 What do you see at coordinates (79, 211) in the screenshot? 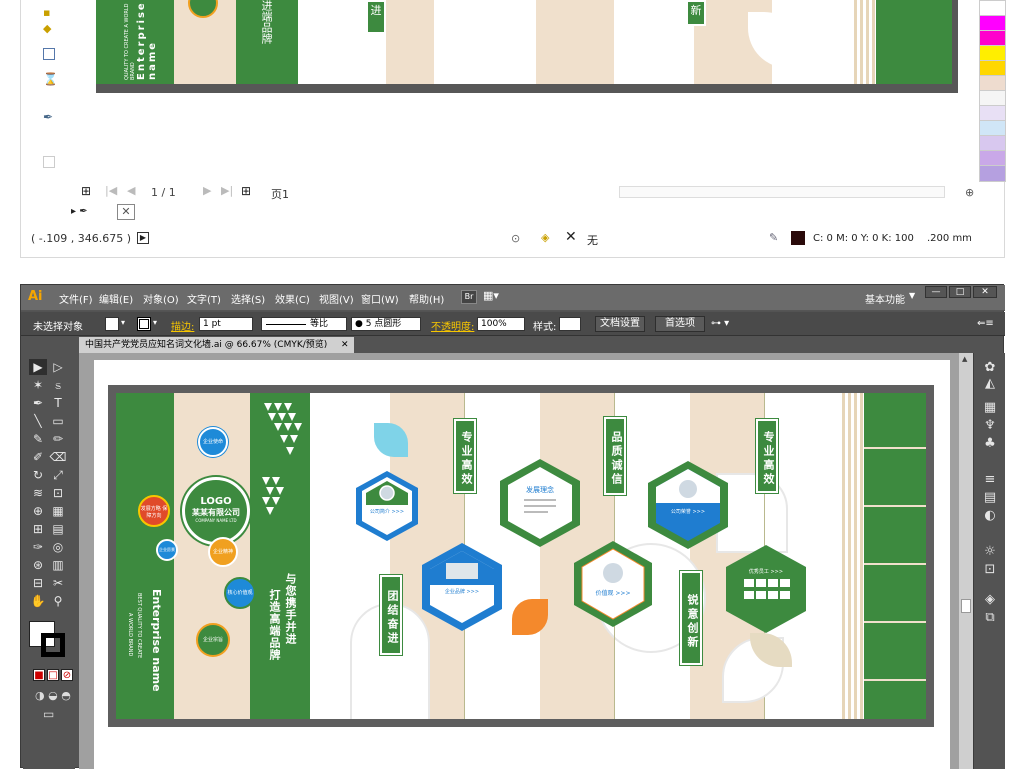
I see `pick-tool-icon: ▸ ✒` at bounding box center [79, 211].